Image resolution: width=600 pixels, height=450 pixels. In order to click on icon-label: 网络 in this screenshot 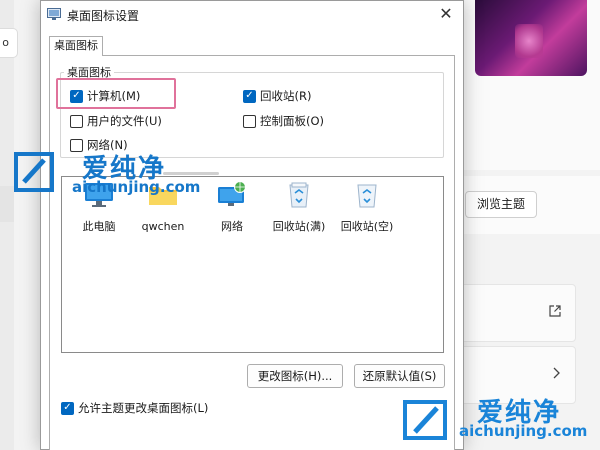, I will do `click(232, 226)`.